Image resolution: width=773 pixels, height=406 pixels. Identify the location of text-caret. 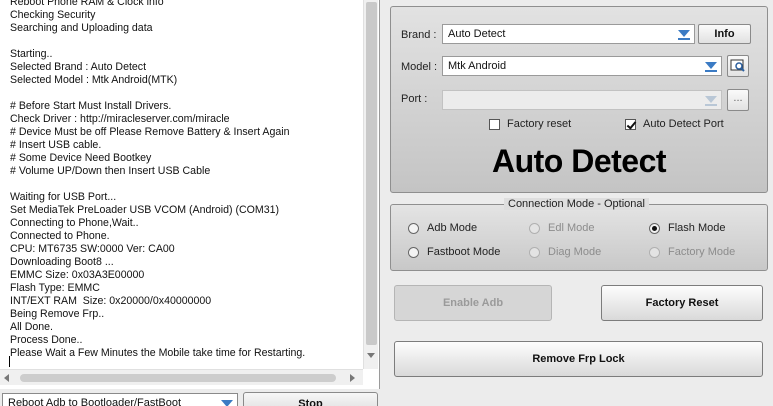
(9, 361).